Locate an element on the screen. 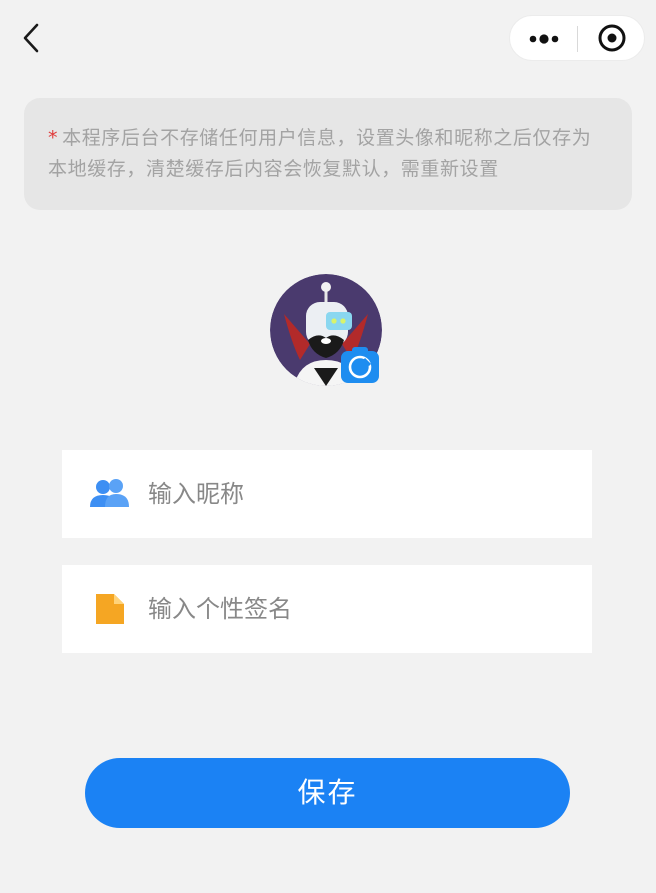  nickname-input is located at coordinates (358, 494).